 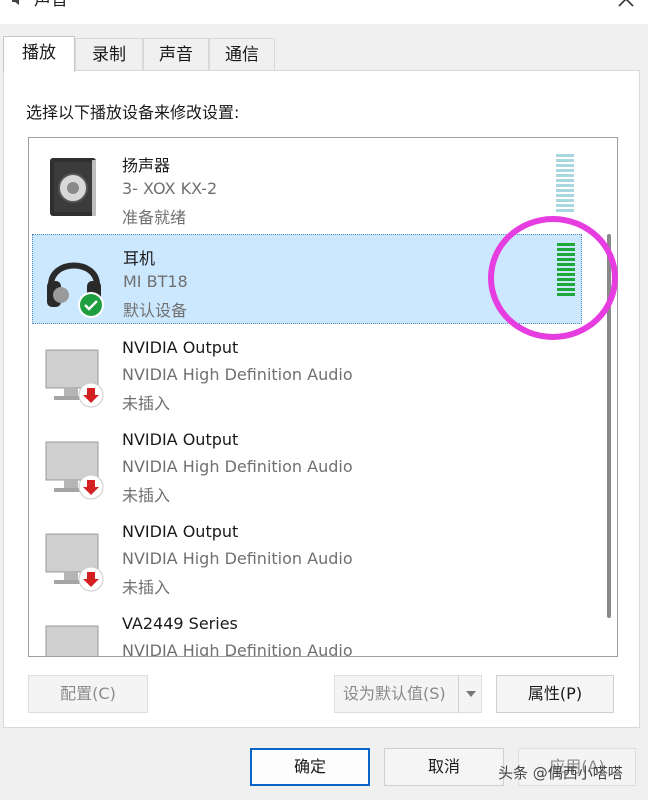 What do you see at coordinates (324, 12) in the screenshot?
I see `title-bar: 声音` at bounding box center [324, 12].